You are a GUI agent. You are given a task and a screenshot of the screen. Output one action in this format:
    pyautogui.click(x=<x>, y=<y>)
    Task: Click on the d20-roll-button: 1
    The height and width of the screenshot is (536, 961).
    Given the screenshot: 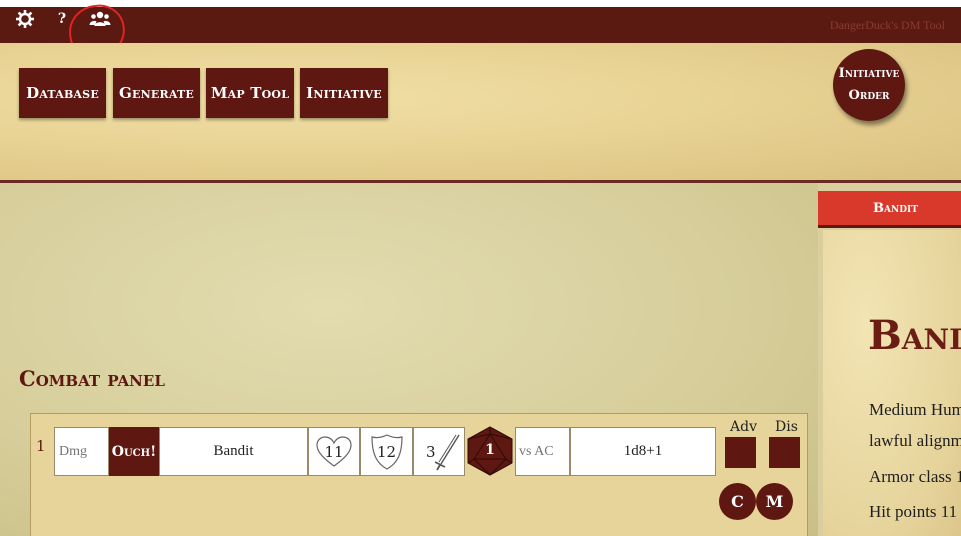 What is the action you would take?
    pyautogui.click(x=490, y=451)
    